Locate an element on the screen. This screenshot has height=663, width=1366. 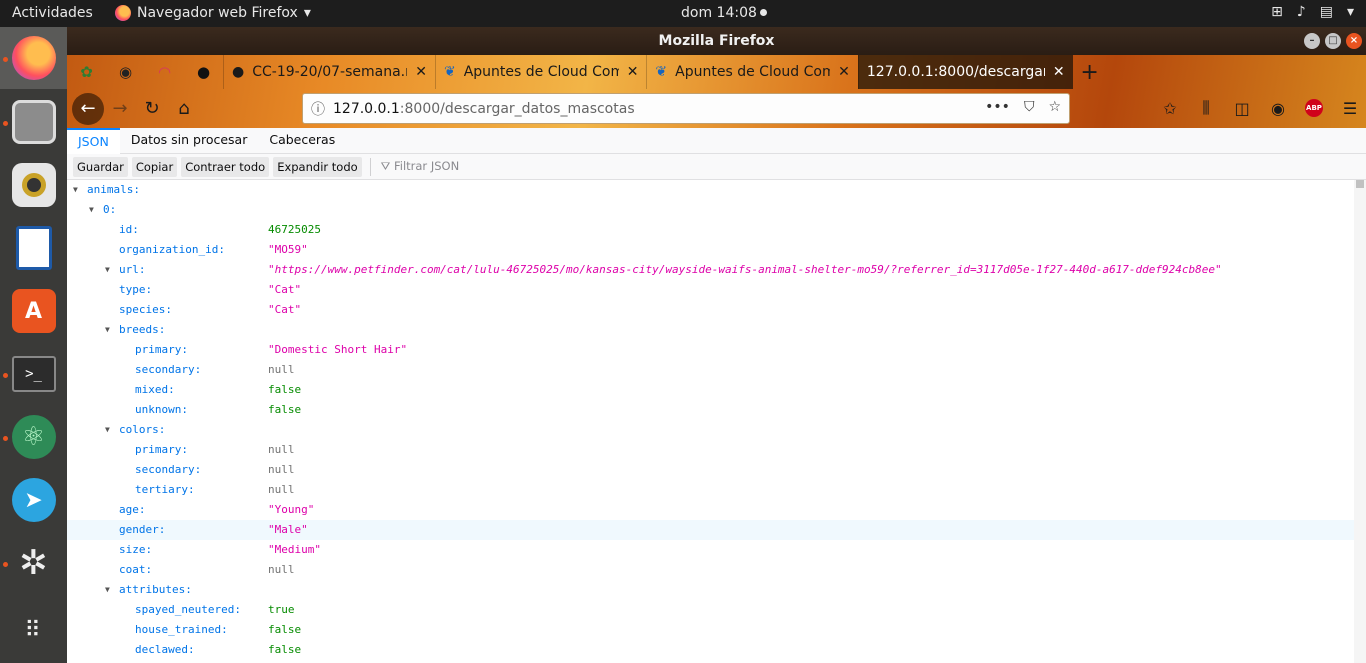
page-actions-icon: ••• is located at coordinates (997, 107).